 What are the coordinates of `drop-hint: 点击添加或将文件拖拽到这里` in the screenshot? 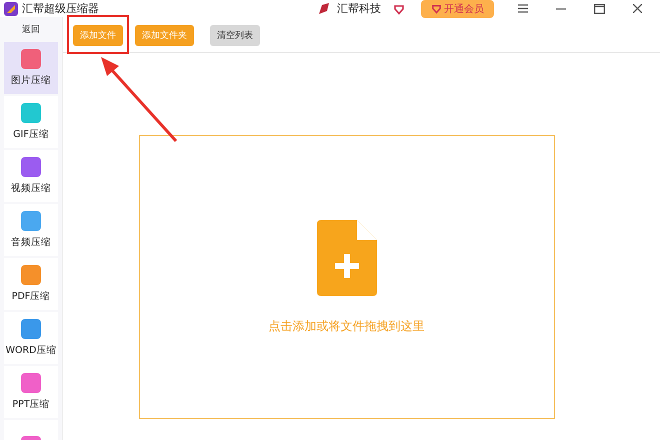 It's located at (346, 326).